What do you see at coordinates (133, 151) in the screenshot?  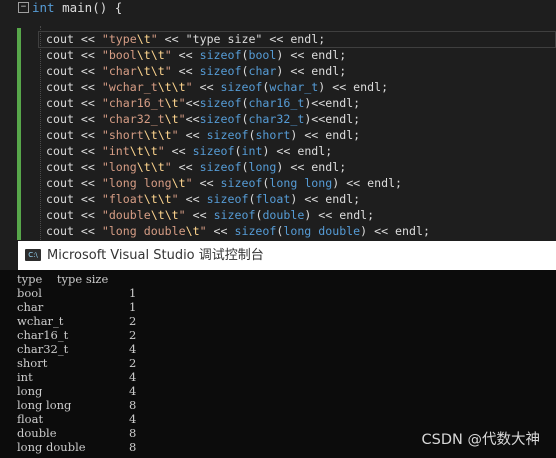 I see `string-literal: "int\t\t"` at bounding box center [133, 151].